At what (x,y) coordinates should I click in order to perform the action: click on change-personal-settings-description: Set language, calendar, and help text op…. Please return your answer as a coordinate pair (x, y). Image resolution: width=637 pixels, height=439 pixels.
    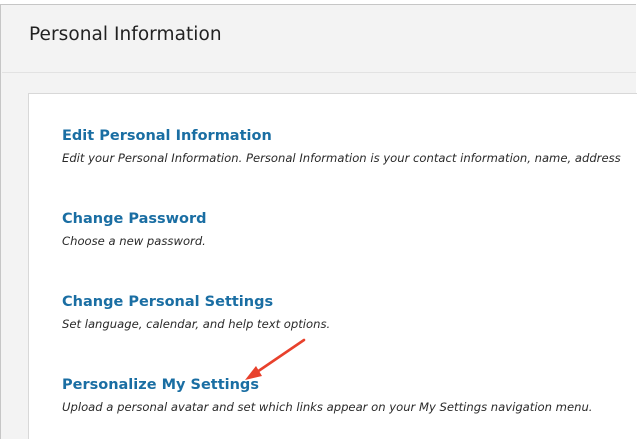
    Looking at the image, I should click on (196, 324).